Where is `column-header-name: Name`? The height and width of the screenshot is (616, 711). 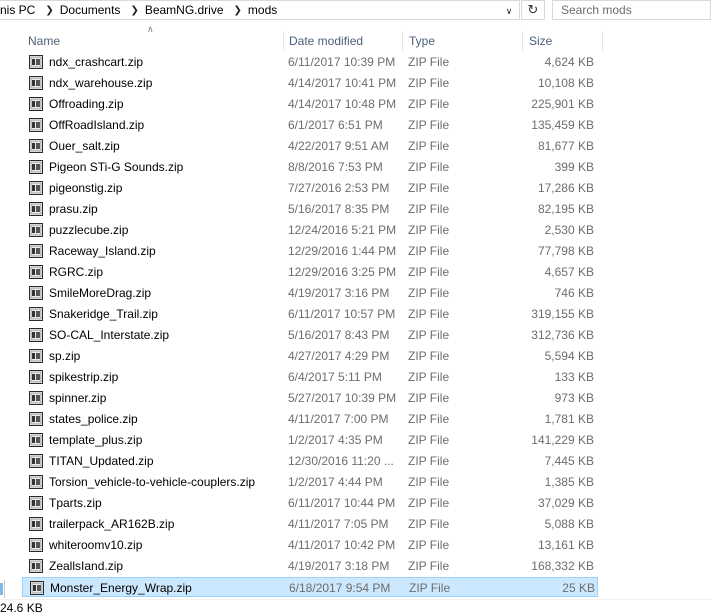
column-header-name: Name is located at coordinates (153, 41).